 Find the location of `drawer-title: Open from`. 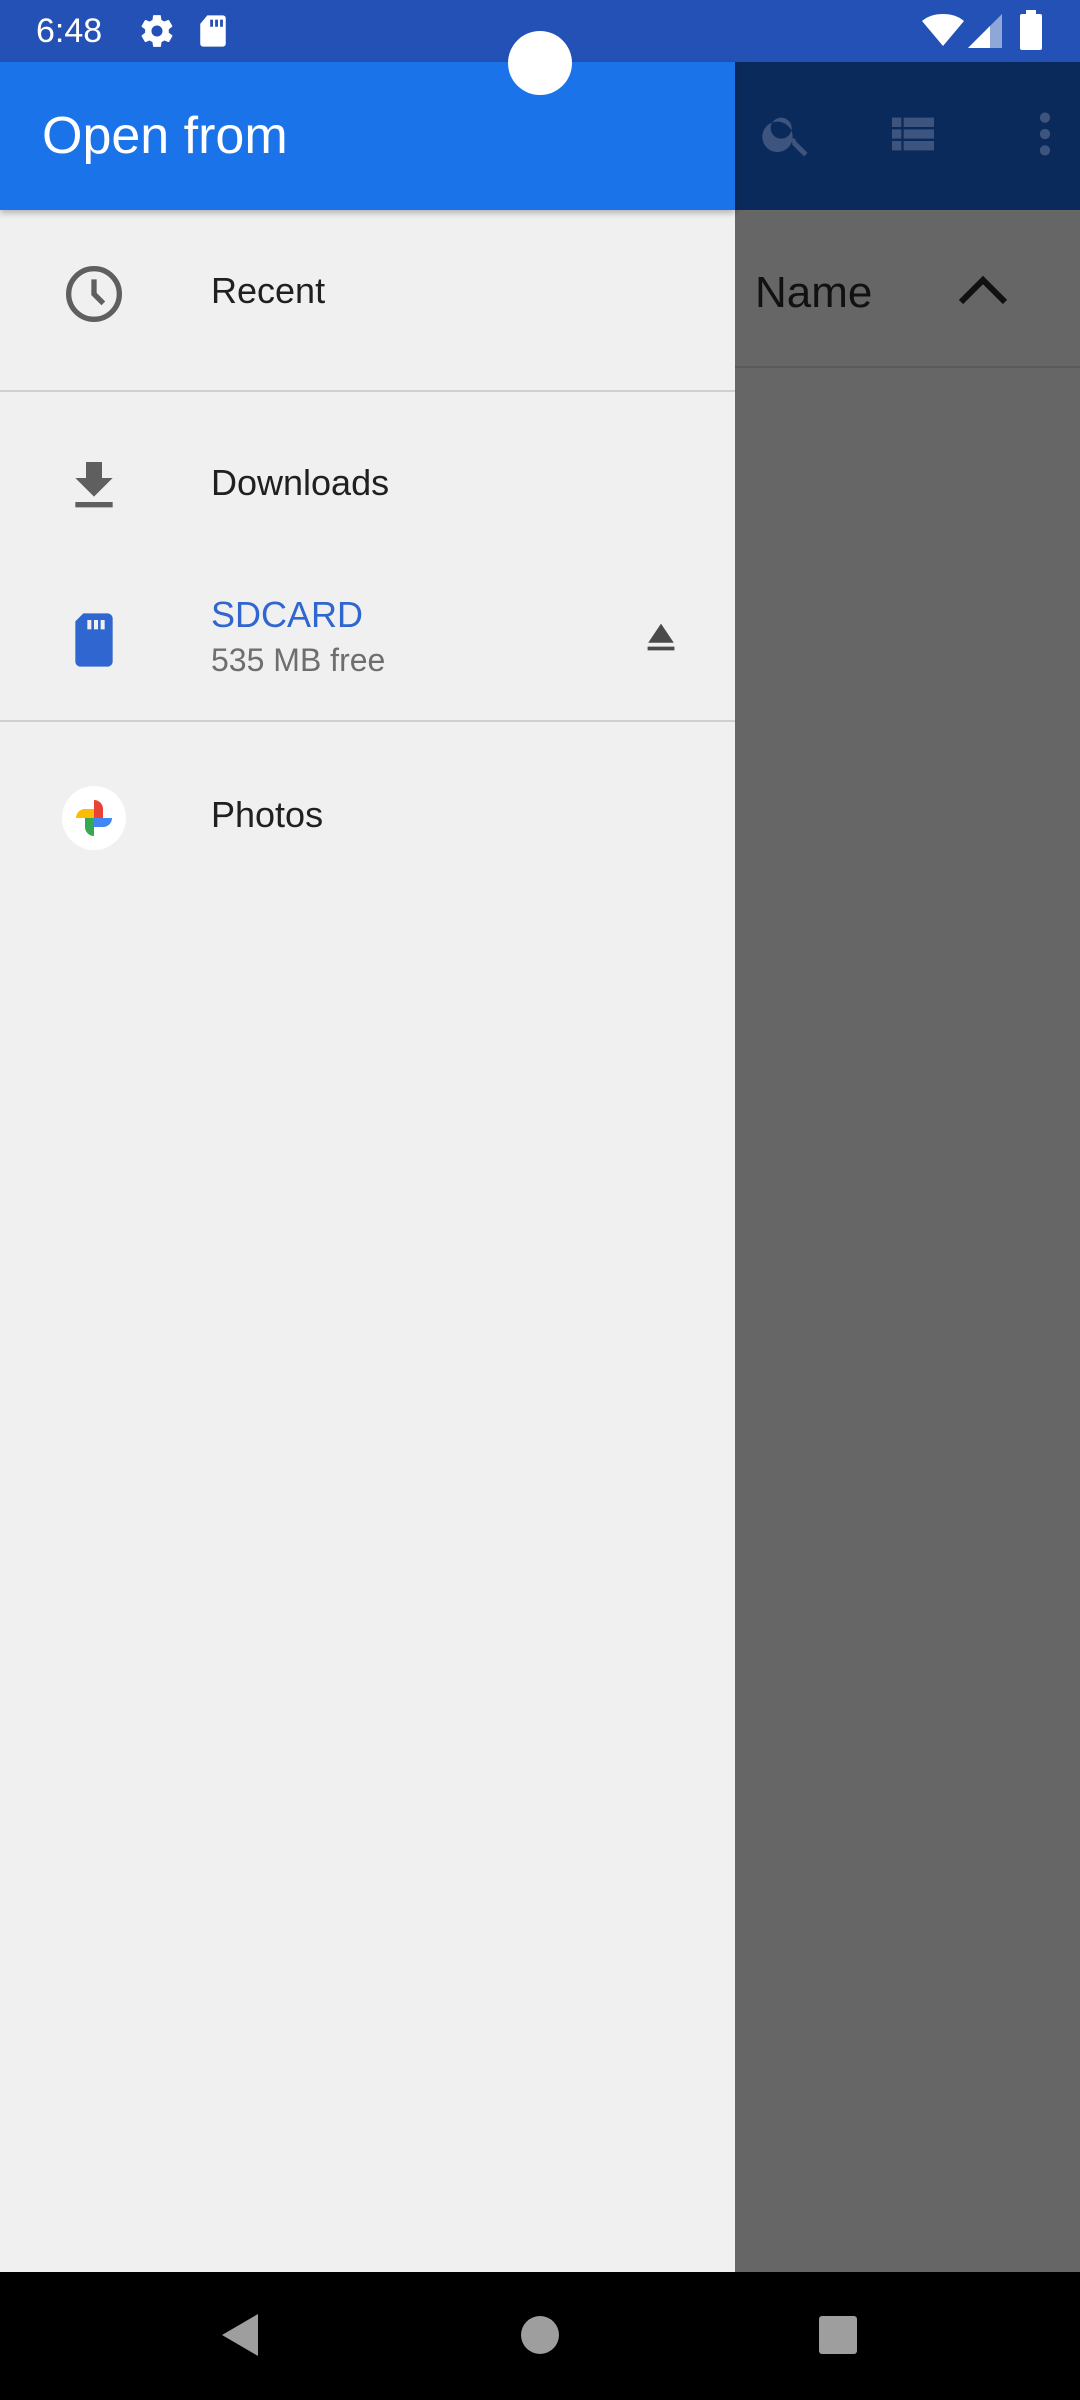

drawer-title: Open from is located at coordinates (165, 136).